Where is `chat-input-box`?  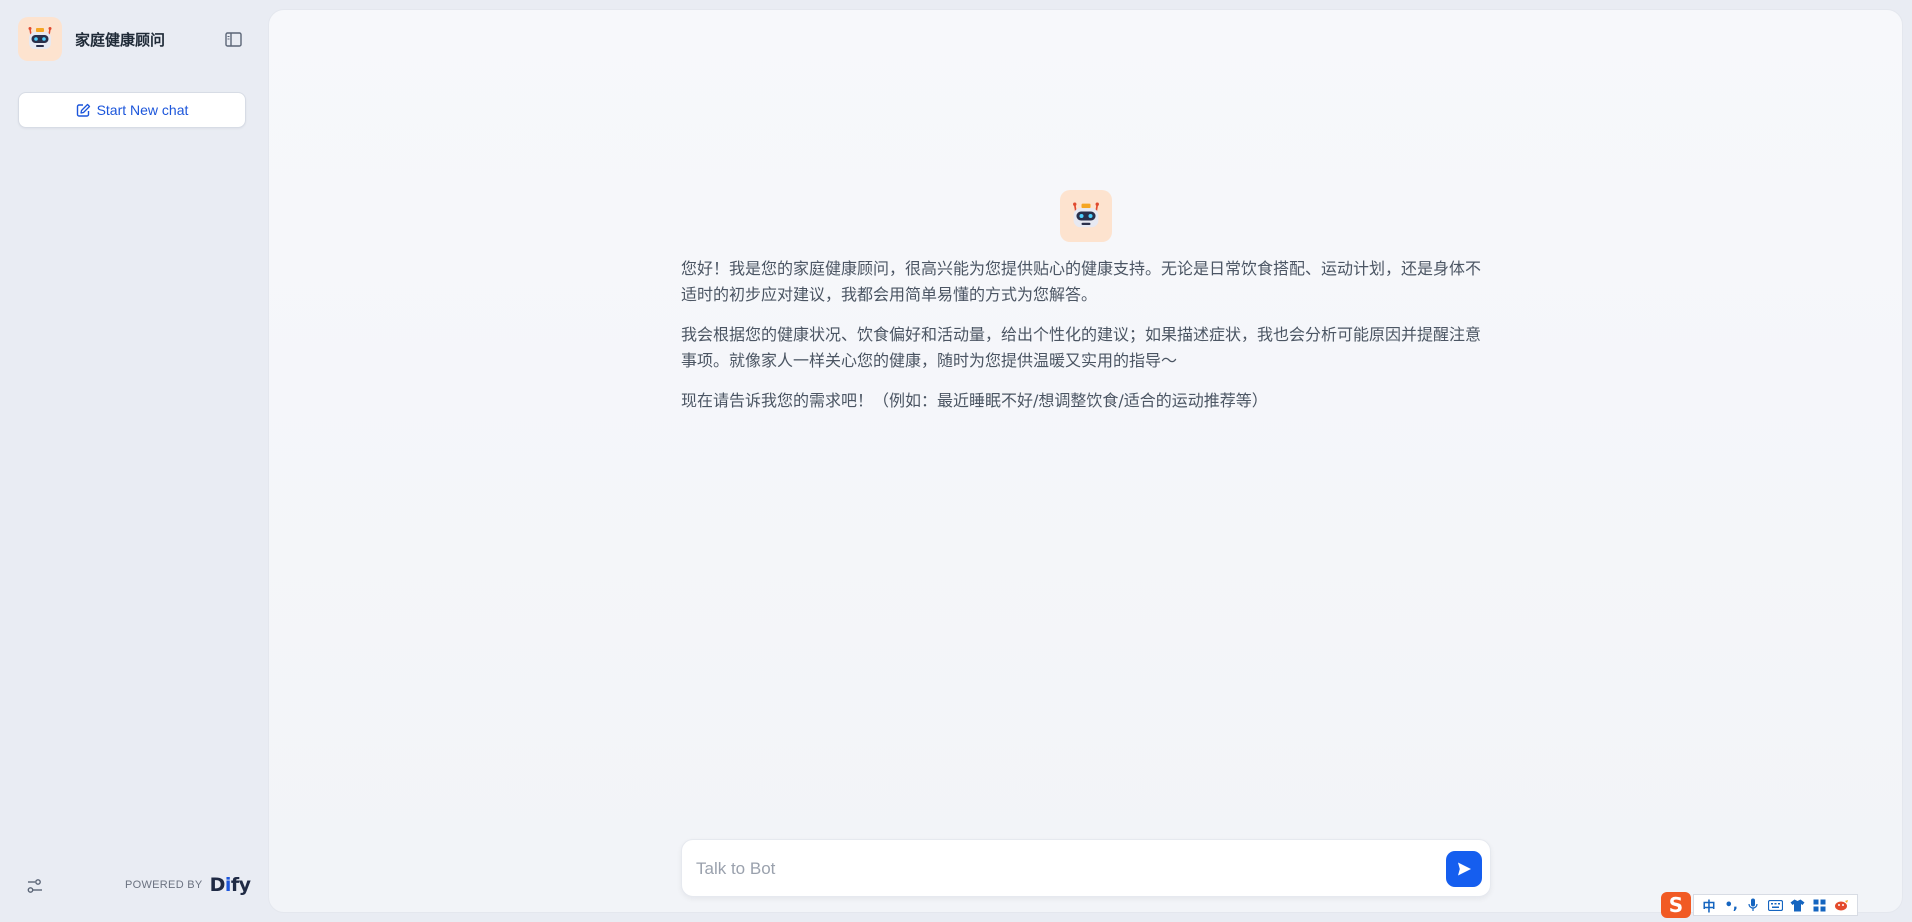 chat-input-box is located at coordinates (1086, 868).